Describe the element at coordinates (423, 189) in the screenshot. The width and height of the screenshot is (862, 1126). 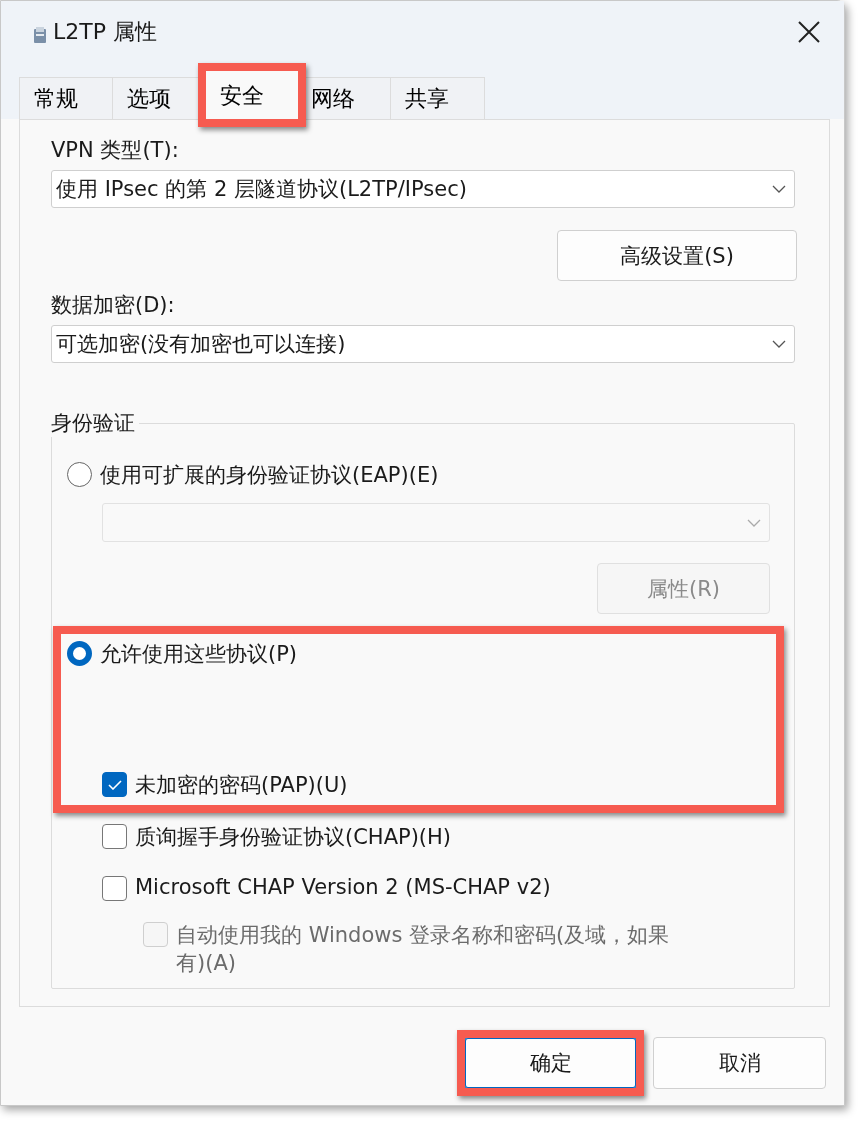
I see `dropdown: 使用 IPsec 的第 2 层隧道协议(L2TP/IPsec)` at that location.